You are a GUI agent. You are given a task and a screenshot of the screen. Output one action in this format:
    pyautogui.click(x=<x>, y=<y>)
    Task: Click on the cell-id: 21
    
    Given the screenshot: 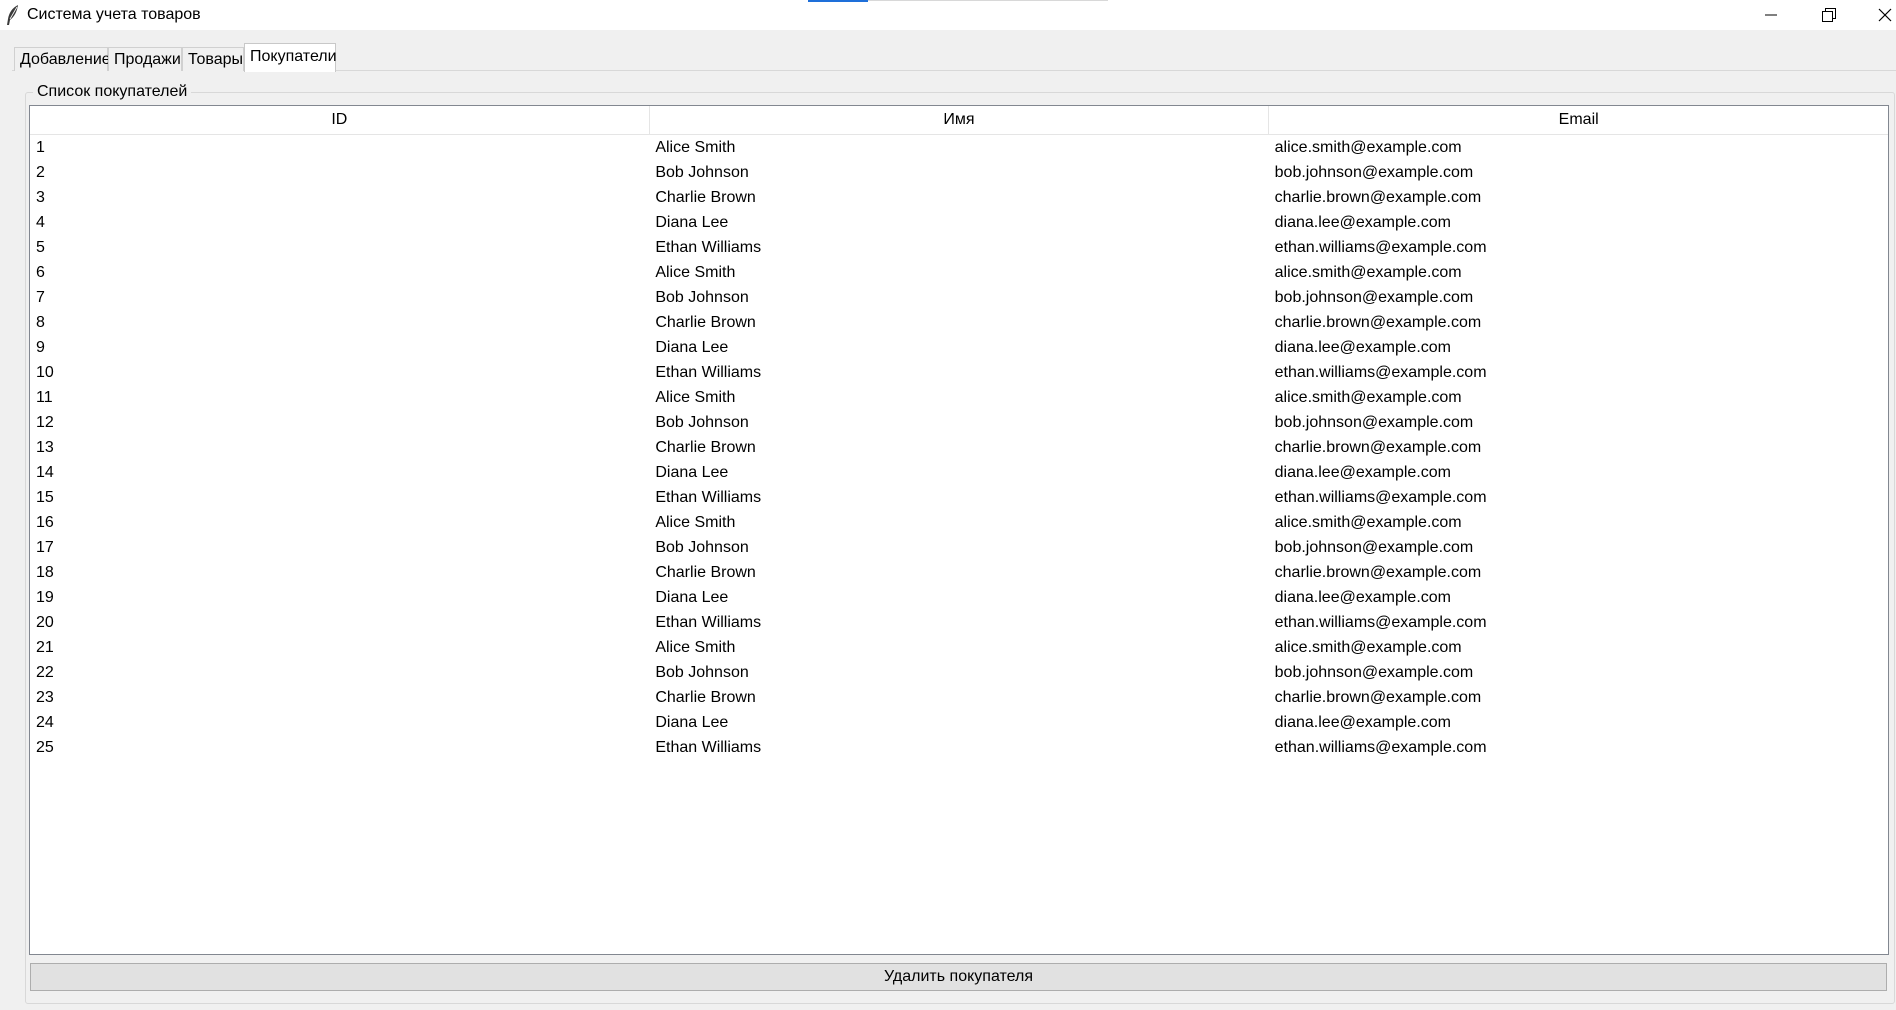 What is the action you would take?
    pyautogui.click(x=45, y=647)
    